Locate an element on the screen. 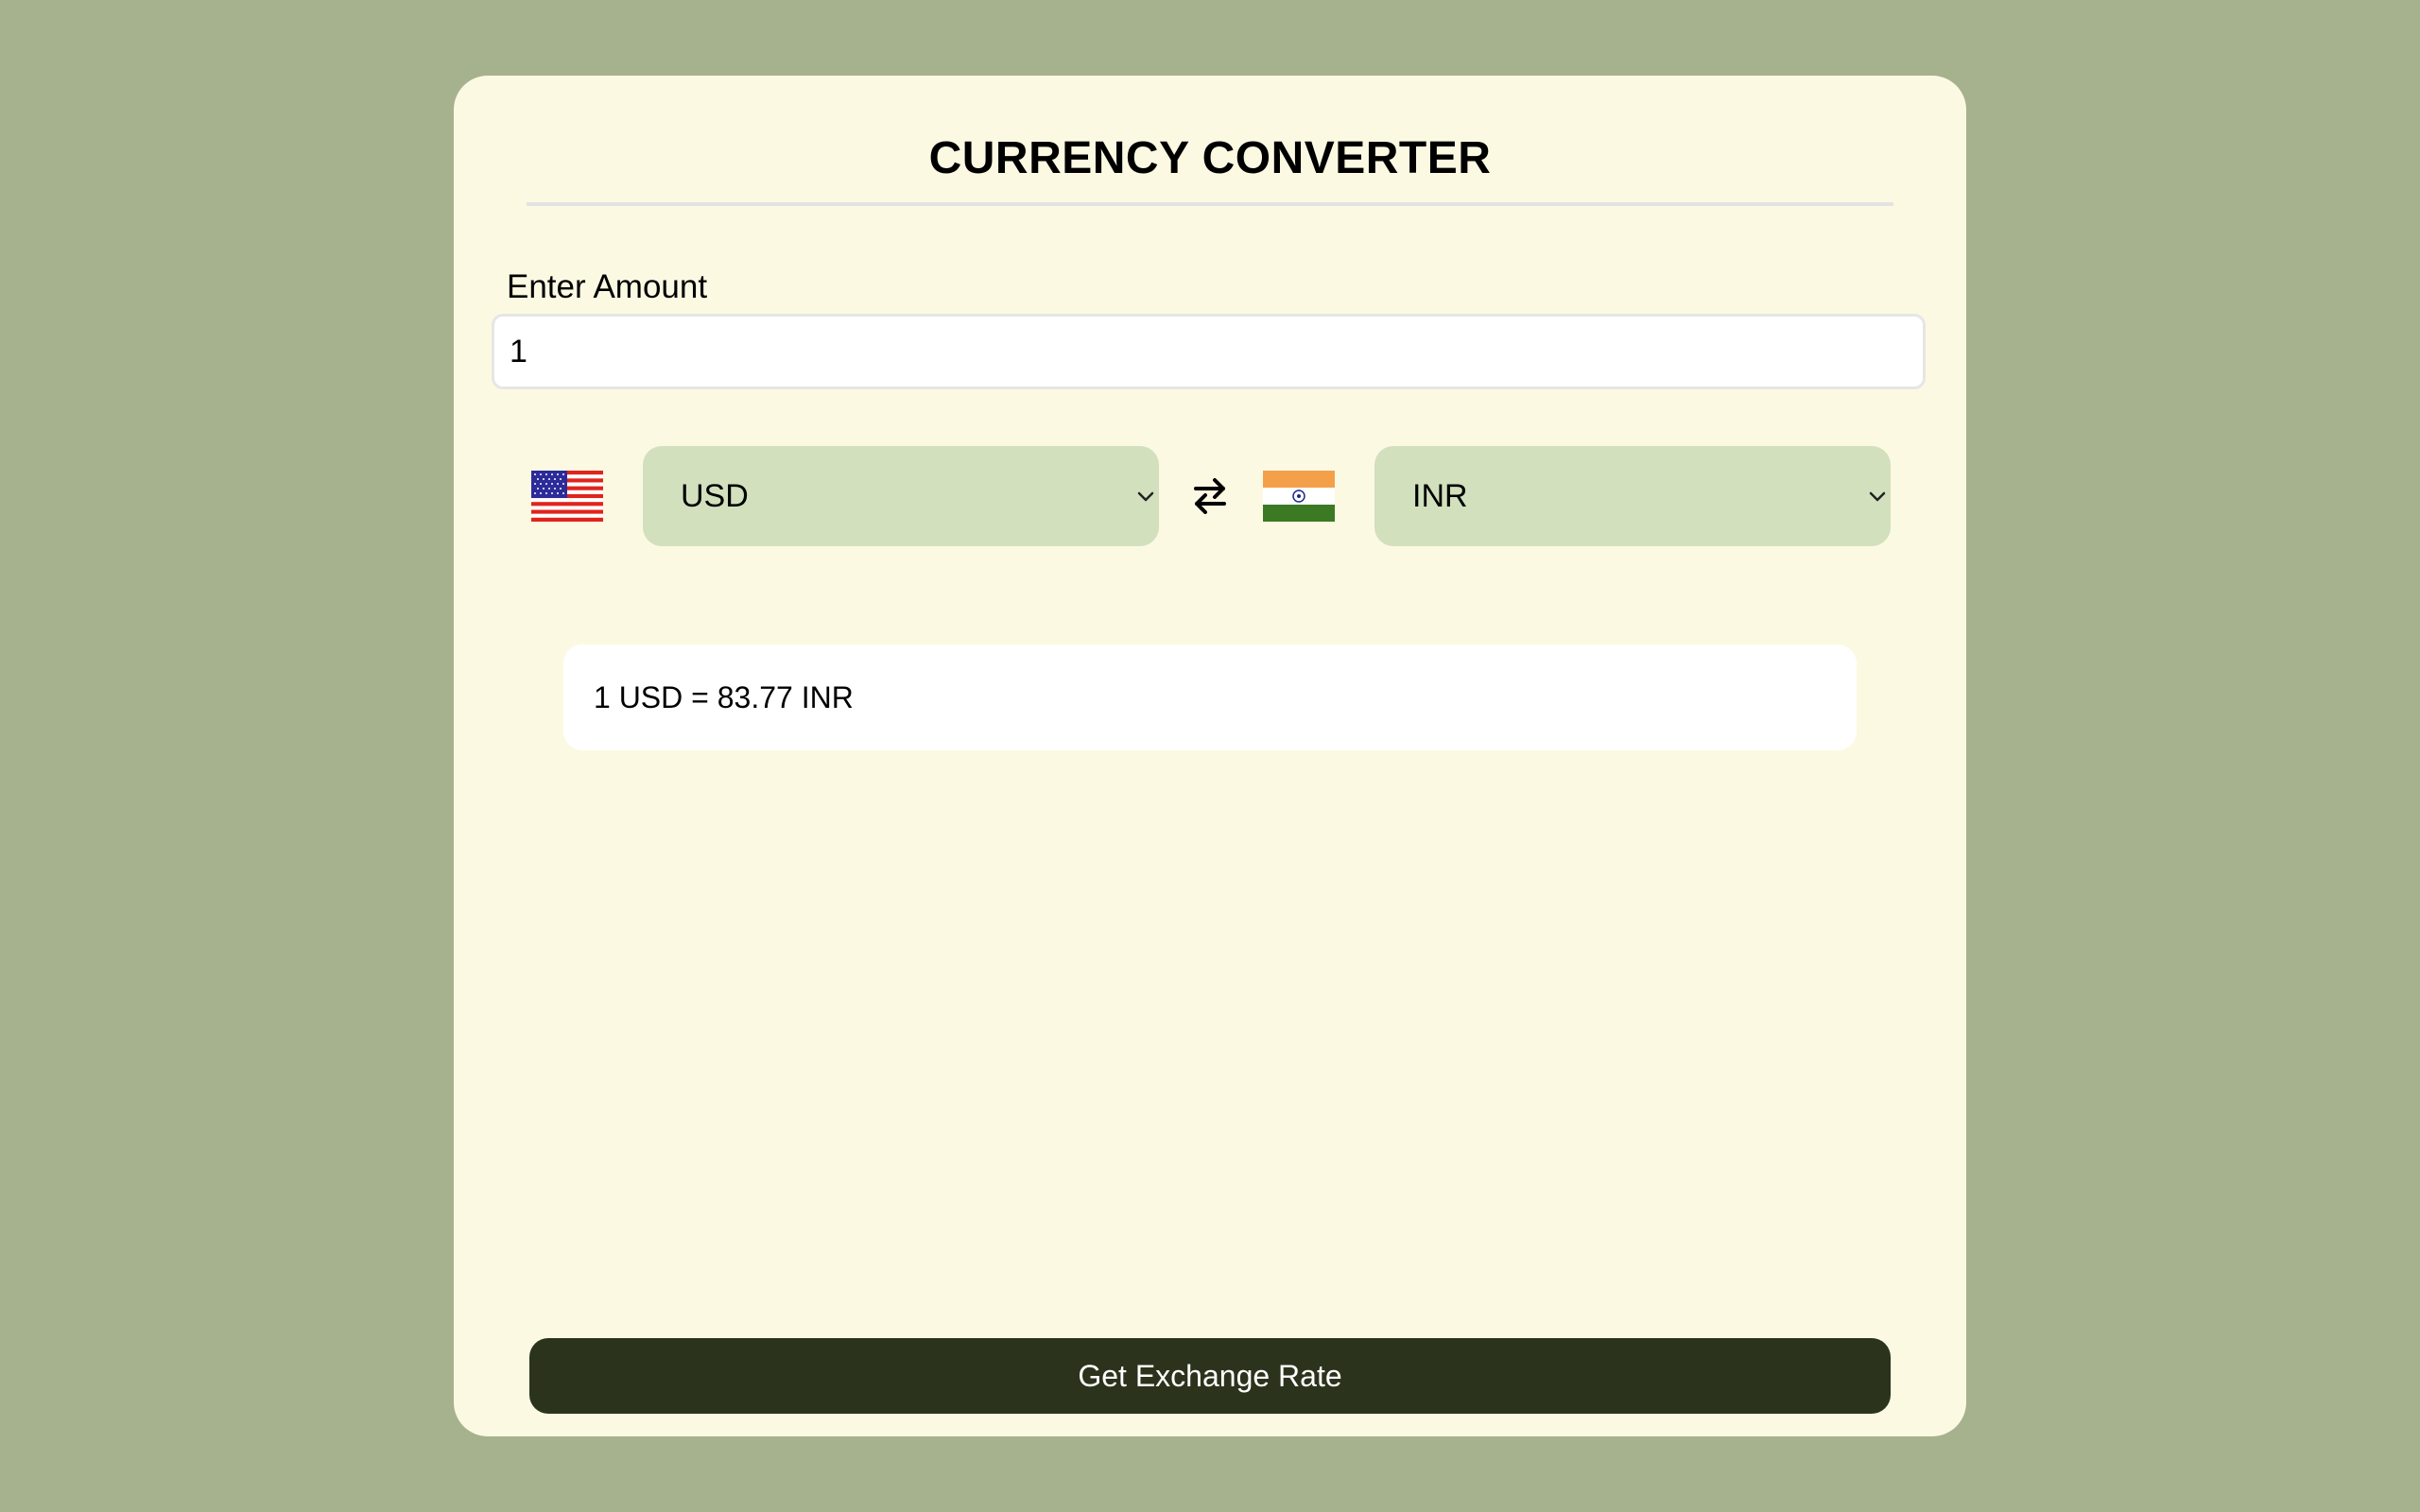 The width and height of the screenshot is (2420, 1512). amount-label: Enter Amount is located at coordinates (607, 286).